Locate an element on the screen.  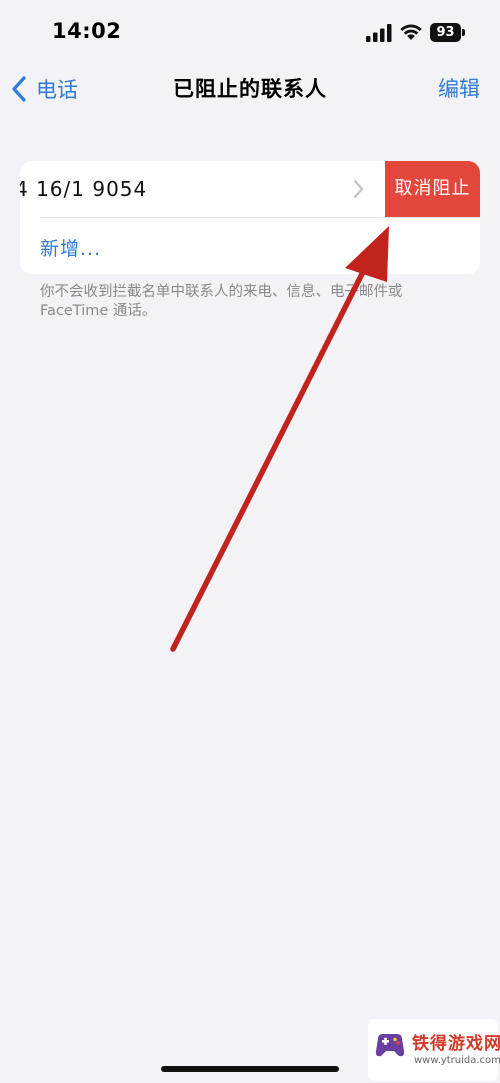
unblock-button: 取消阻止 is located at coordinates (432, 189).